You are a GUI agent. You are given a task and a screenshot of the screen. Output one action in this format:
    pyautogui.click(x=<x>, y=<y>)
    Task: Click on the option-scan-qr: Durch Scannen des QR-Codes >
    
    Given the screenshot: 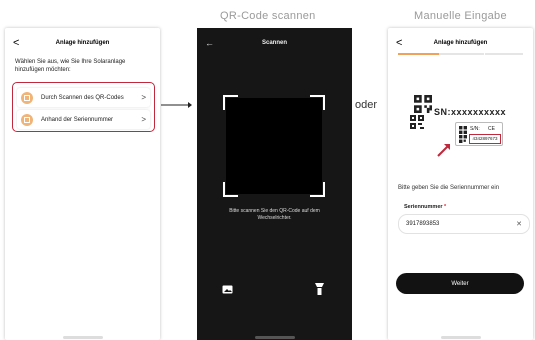 What is the action you would take?
    pyautogui.click(x=83, y=97)
    